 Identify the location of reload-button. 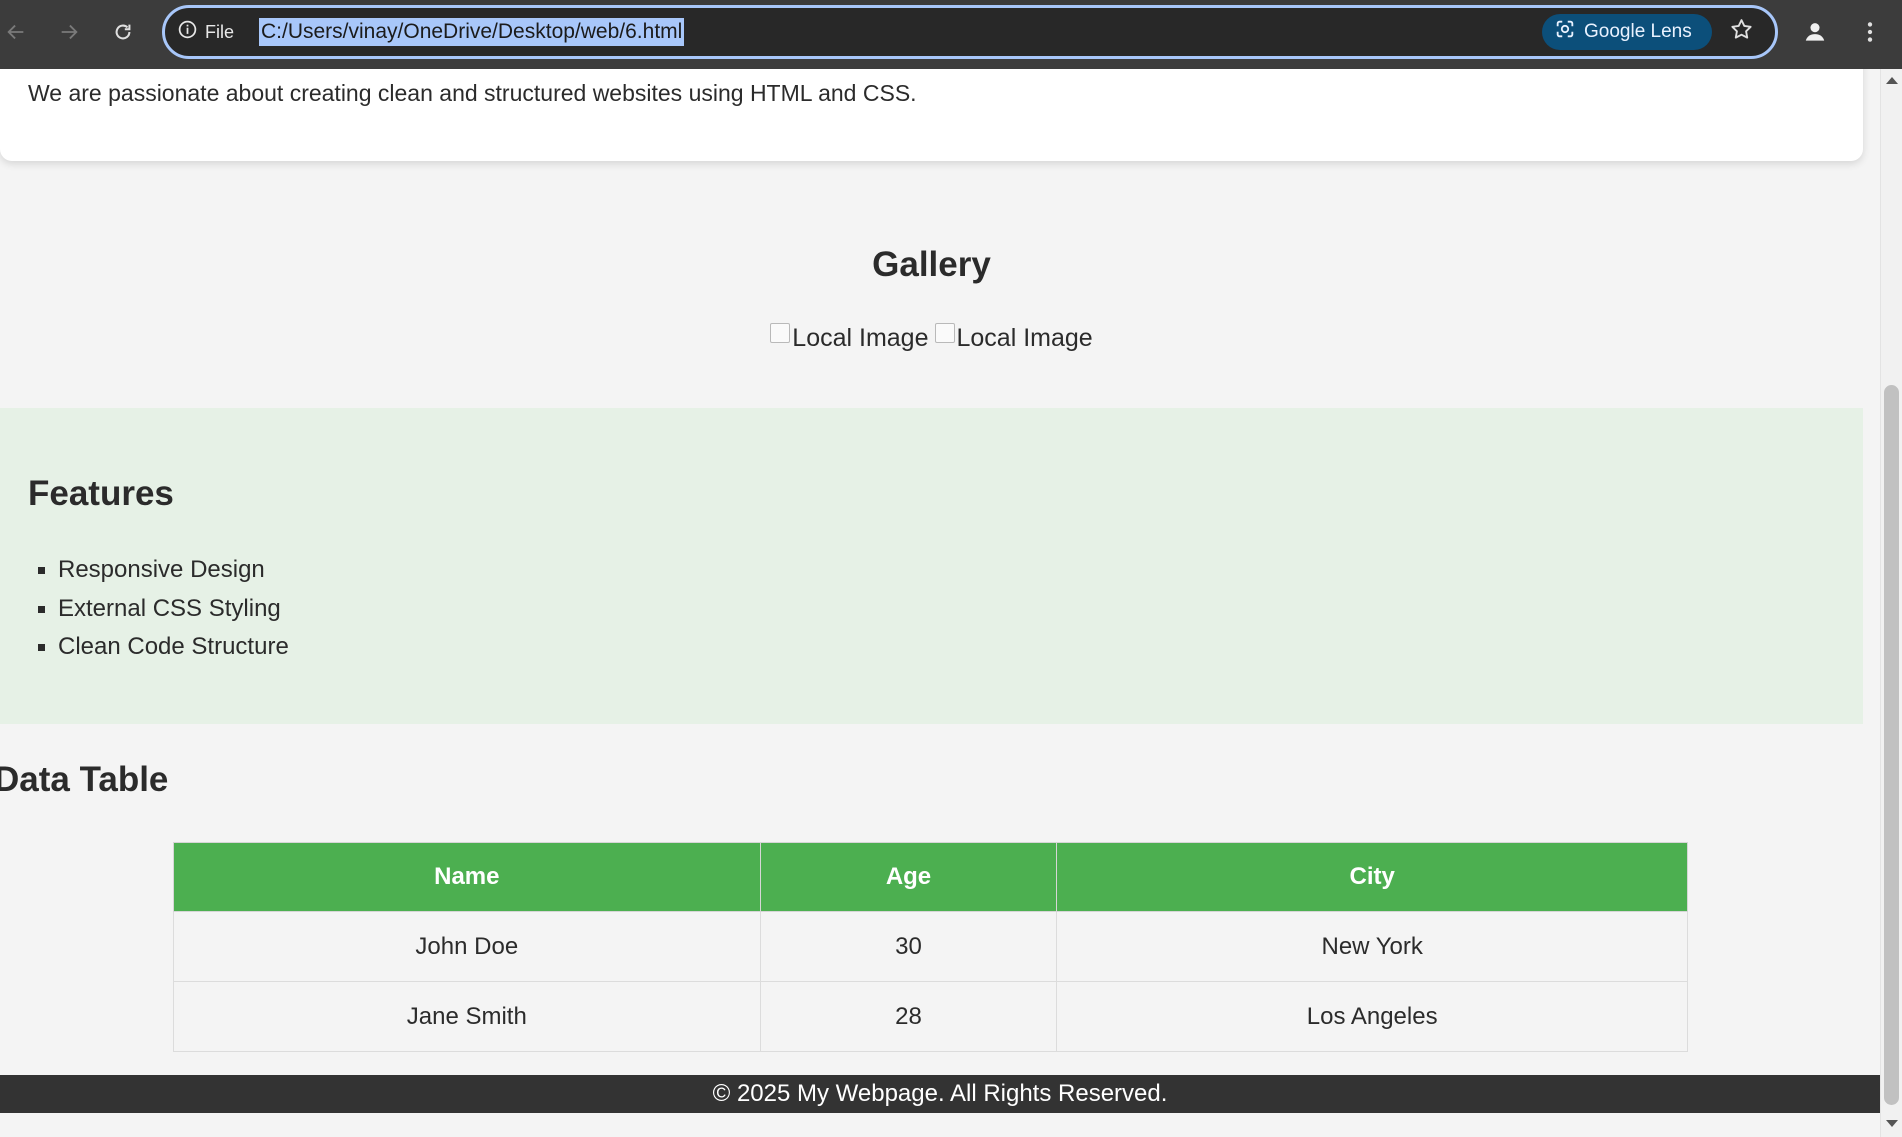
(123, 34).